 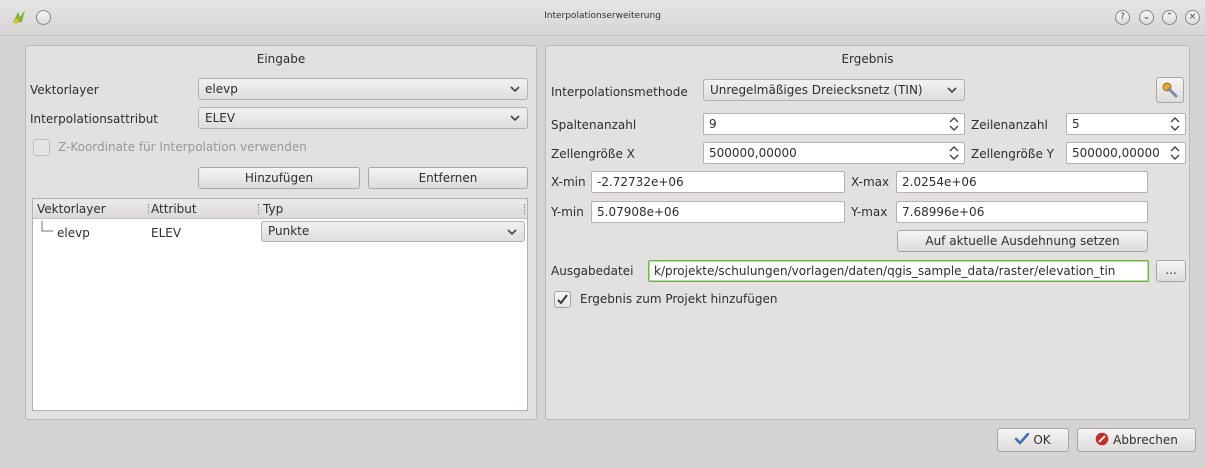 What do you see at coordinates (393, 231) in the screenshot?
I see `row-type-combo: Punkte` at bounding box center [393, 231].